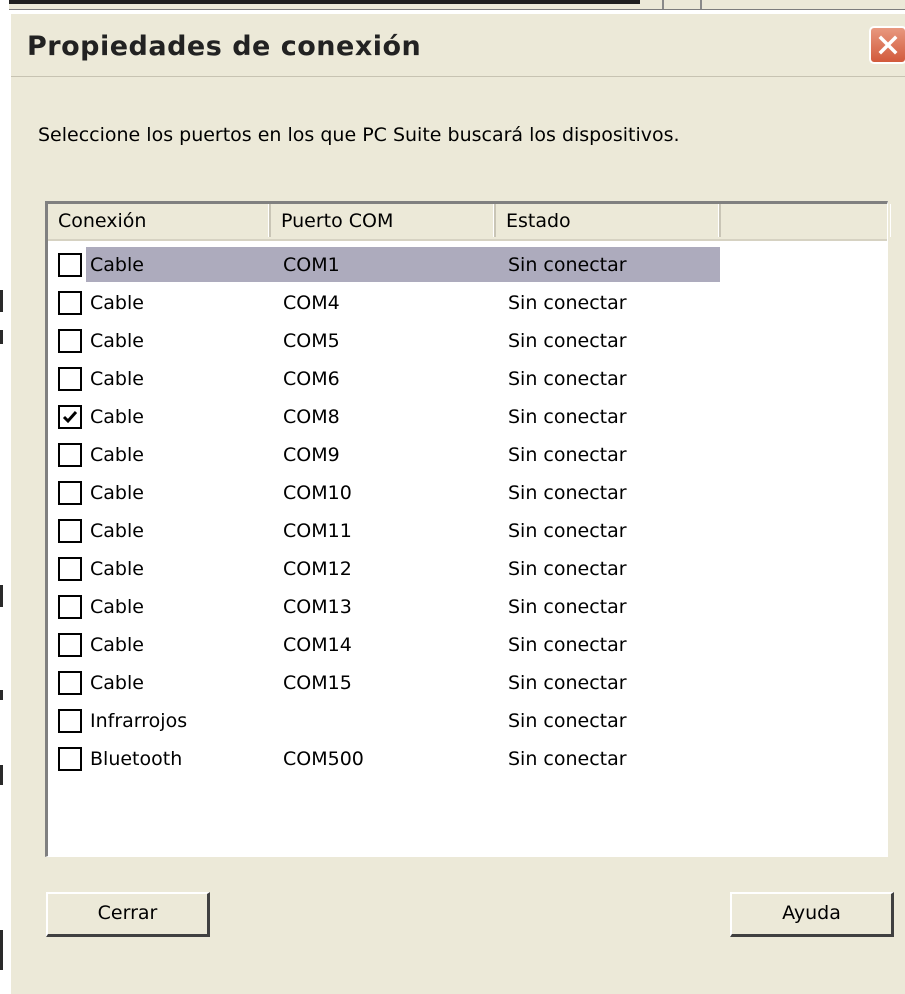  Describe the element at coordinates (311, 341) in the screenshot. I see `cell-puerto-com: COM5` at that location.